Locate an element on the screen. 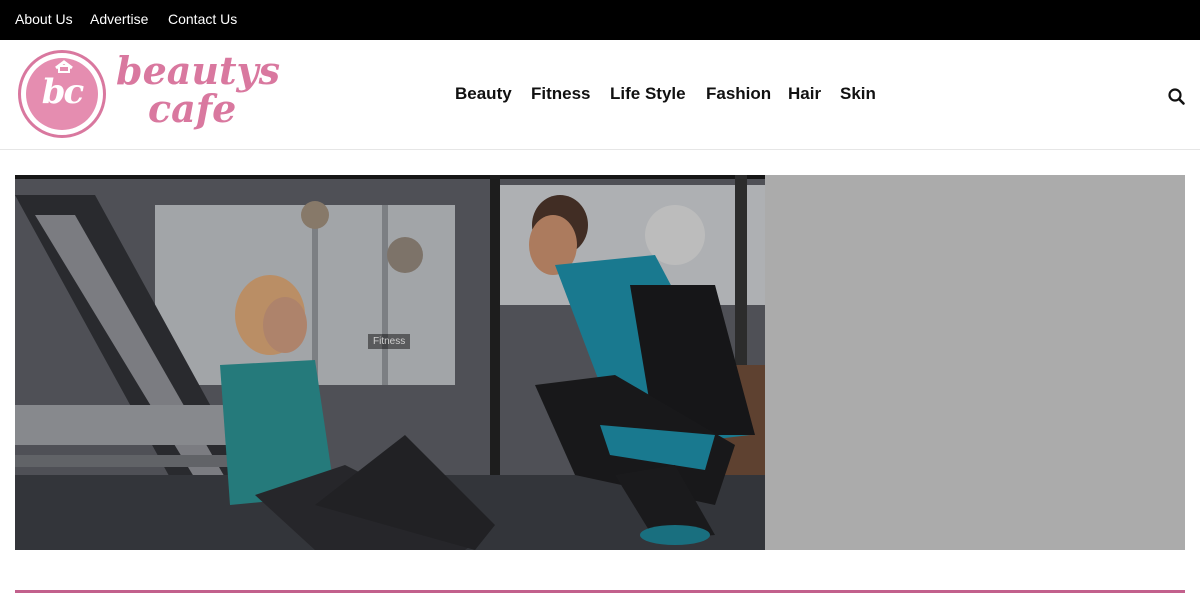  logo-badge-inner: bc is located at coordinates (62, 94).